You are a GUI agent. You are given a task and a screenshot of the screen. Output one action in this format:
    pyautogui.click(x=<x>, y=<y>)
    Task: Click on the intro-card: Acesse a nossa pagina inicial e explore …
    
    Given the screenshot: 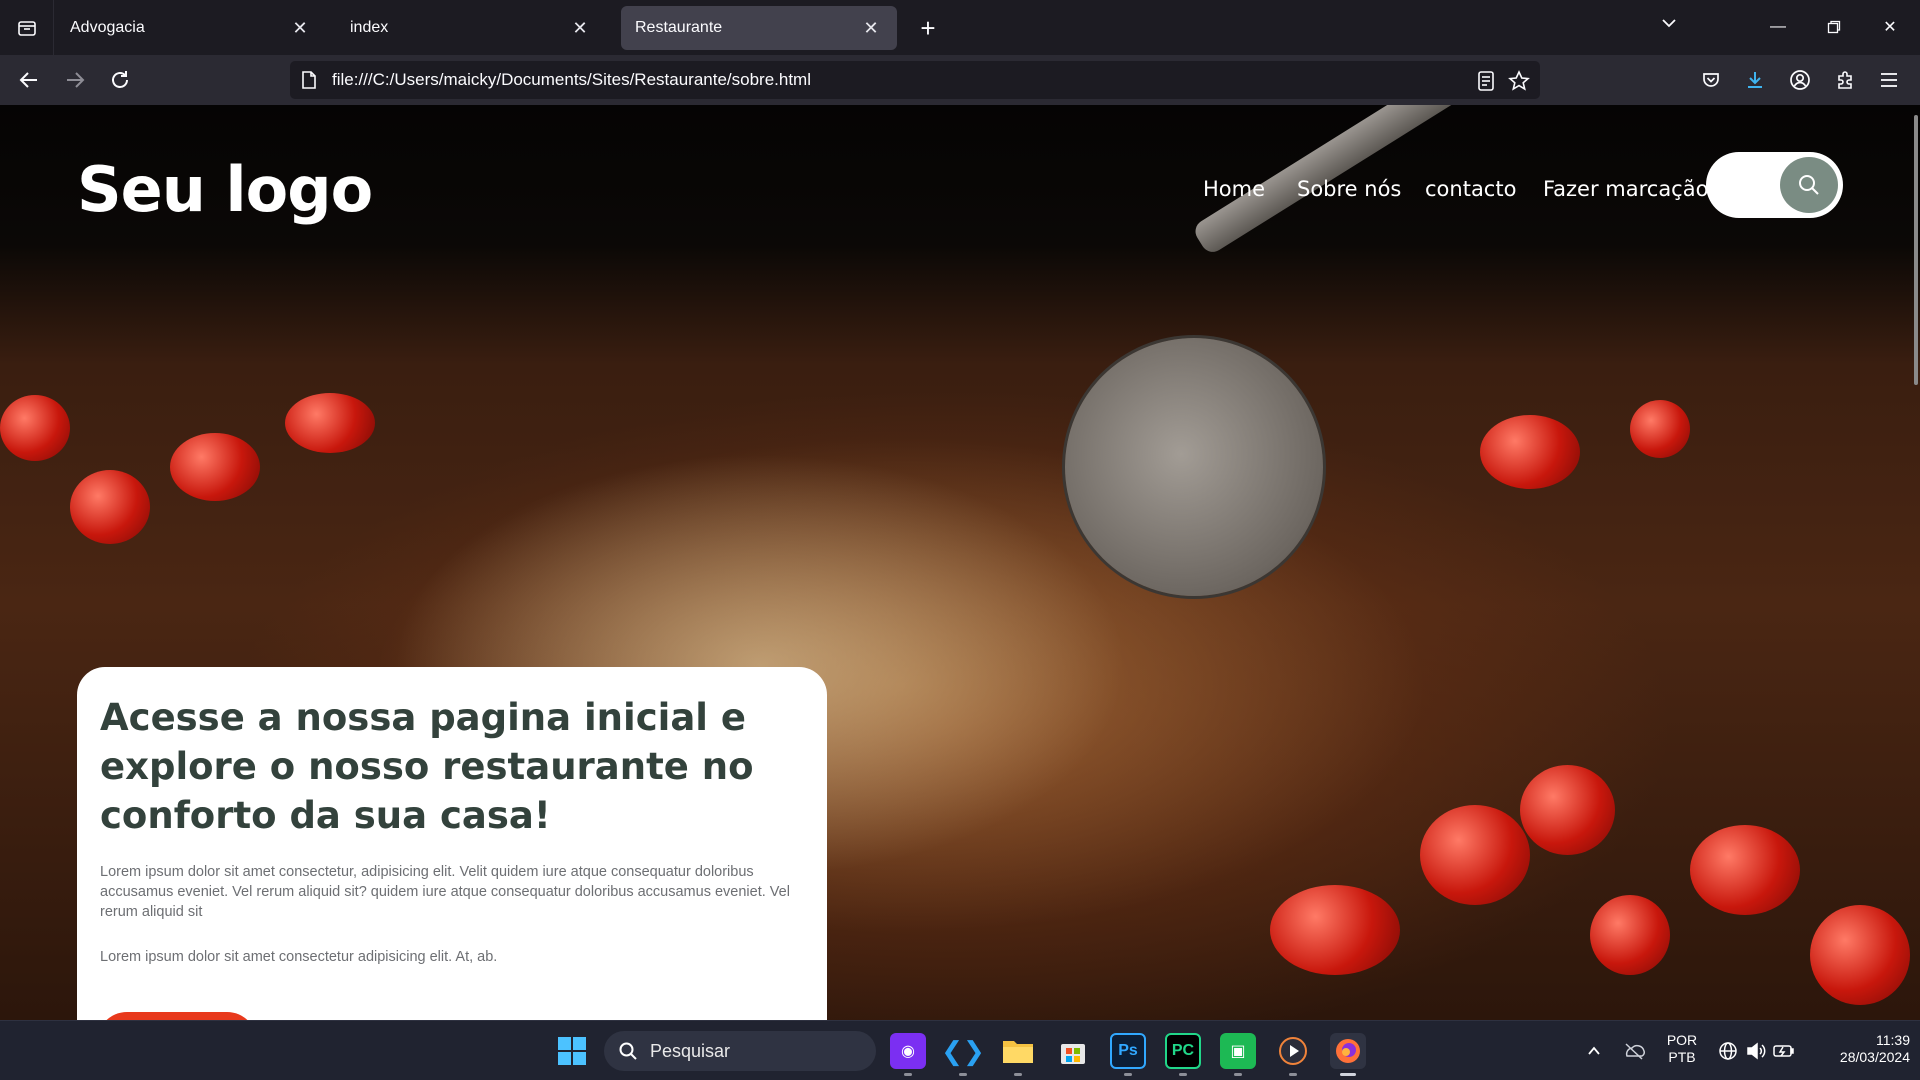 What is the action you would take?
    pyautogui.click(x=452, y=843)
    